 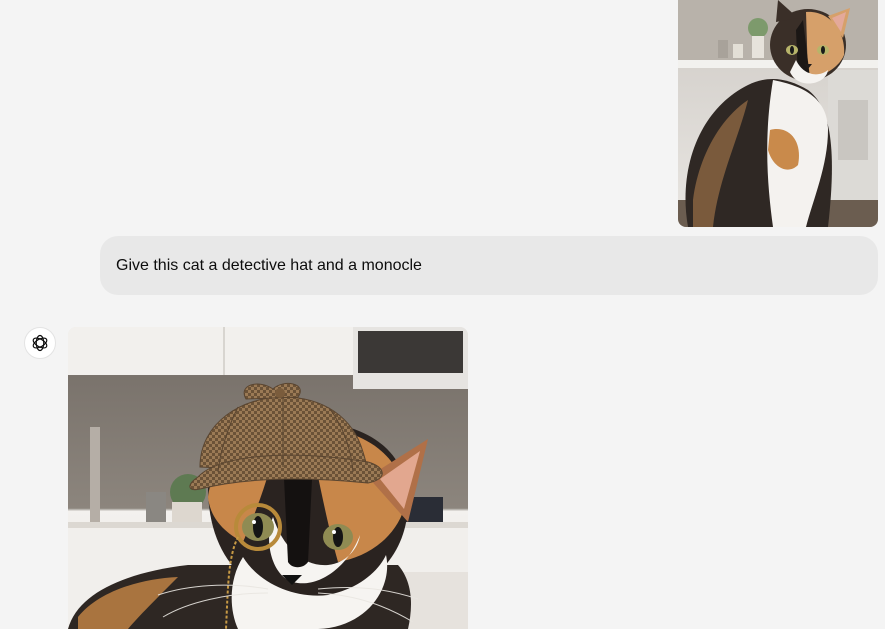 I want to click on calico-cat-photo, so click(x=778, y=113).